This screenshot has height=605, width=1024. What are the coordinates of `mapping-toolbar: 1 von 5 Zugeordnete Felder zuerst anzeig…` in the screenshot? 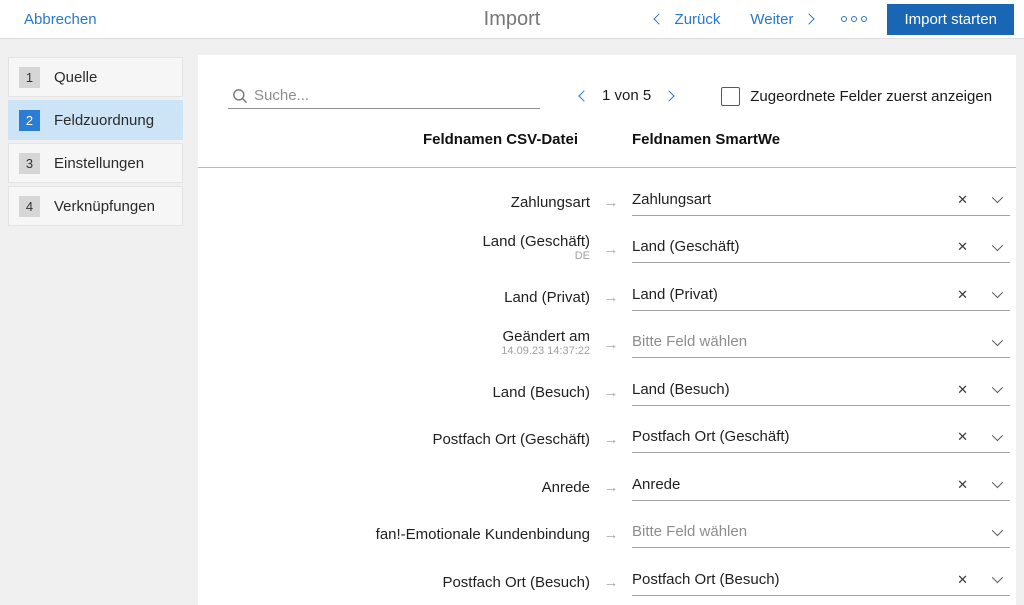 It's located at (607, 96).